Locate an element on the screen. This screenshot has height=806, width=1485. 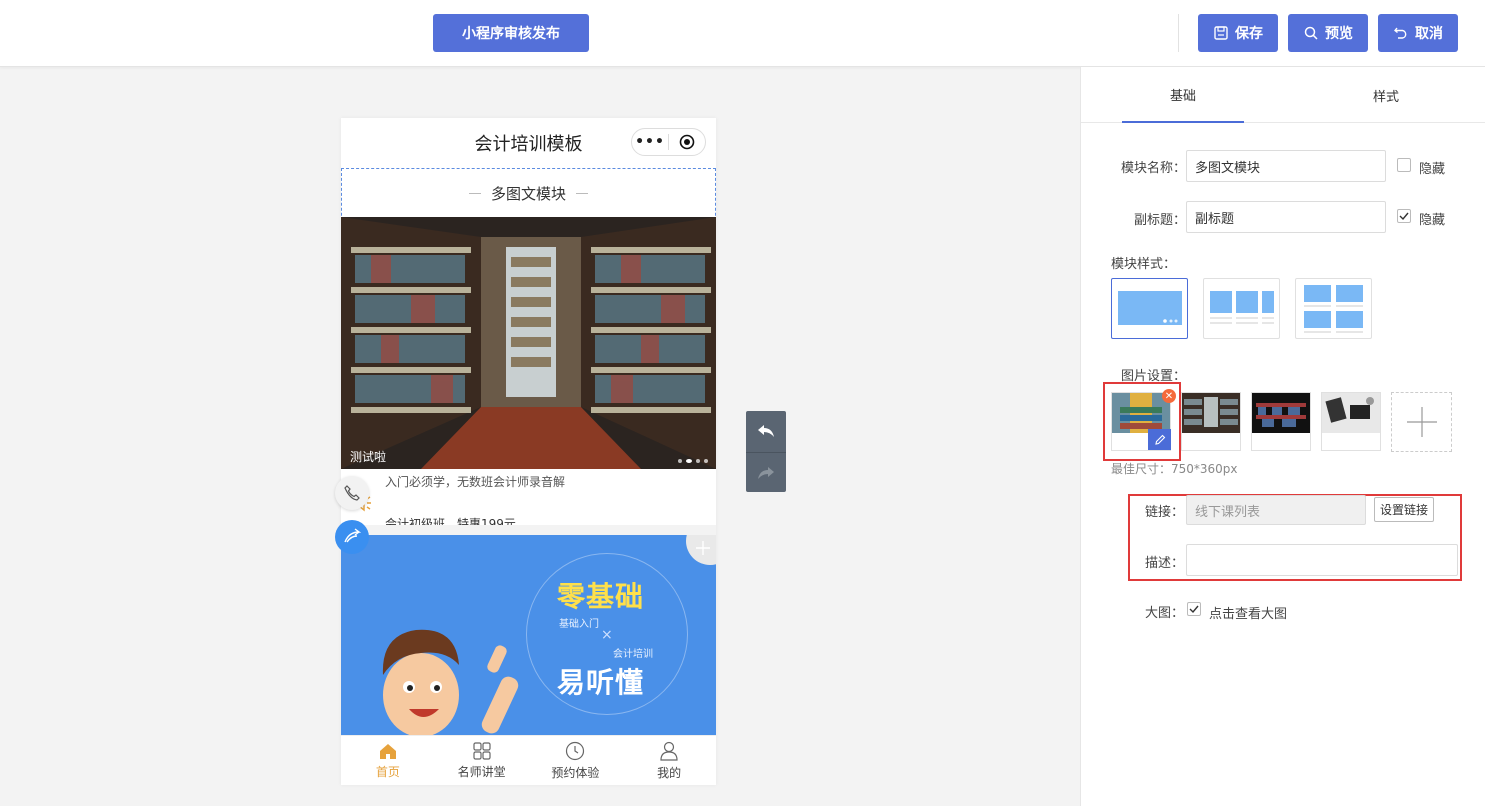
save-button: 保存 is located at coordinates (1238, 33).